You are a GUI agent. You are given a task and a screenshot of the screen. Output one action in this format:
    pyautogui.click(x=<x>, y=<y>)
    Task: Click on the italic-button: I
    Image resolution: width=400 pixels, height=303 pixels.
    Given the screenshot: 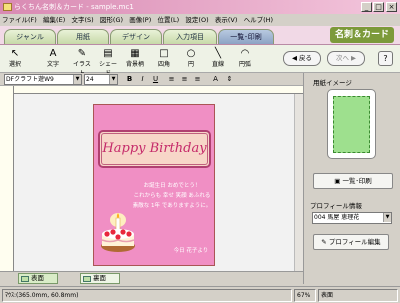 What is the action you would take?
    pyautogui.click(x=142, y=79)
    